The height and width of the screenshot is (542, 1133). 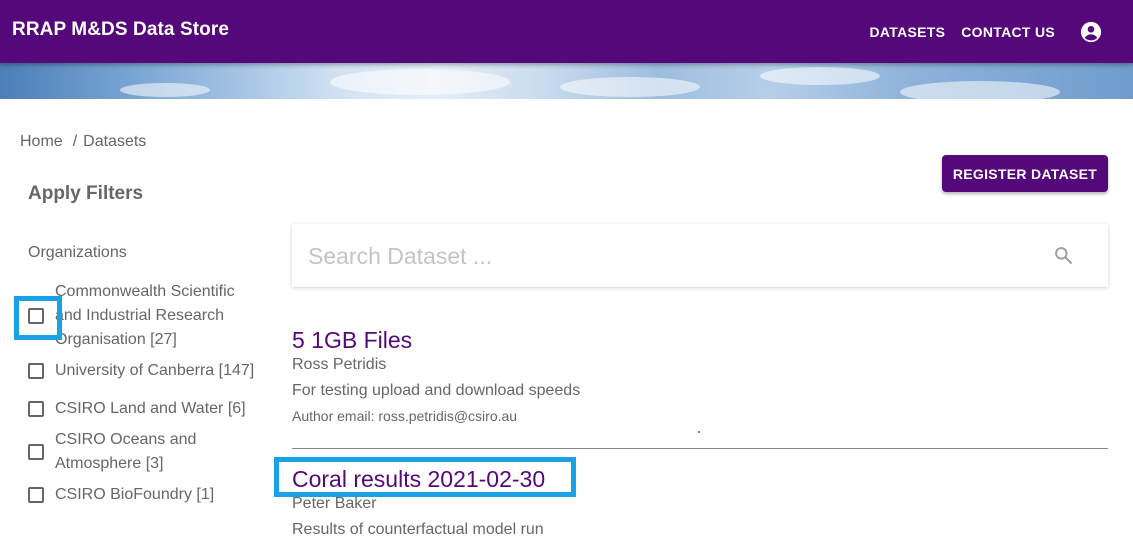 I want to click on dataset-author: Ross Petridis, so click(x=339, y=364).